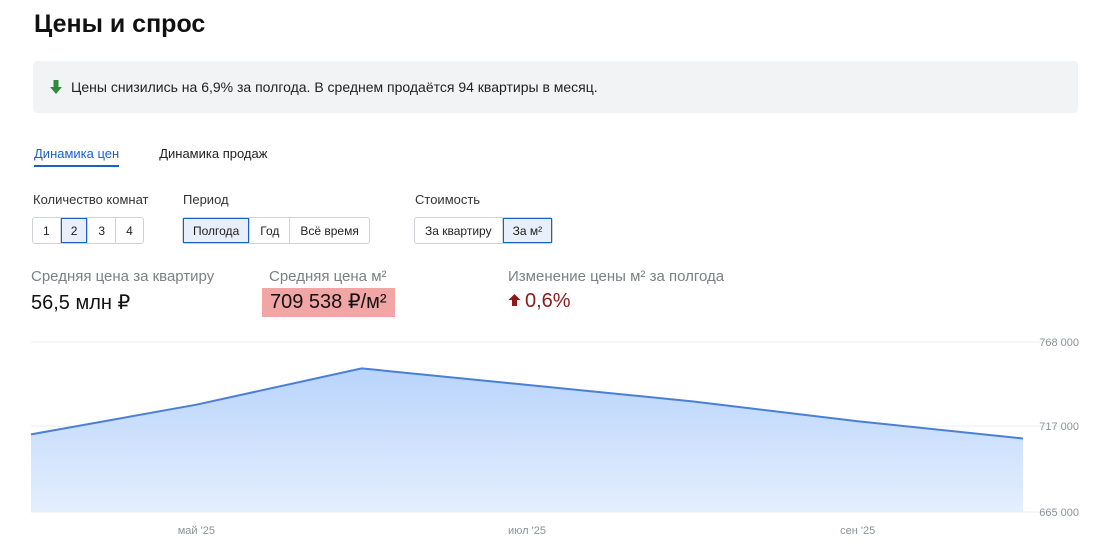 This screenshot has width=1114, height=555. Describe the element at coordinates (206, 199) in the screenshot. I see `period-filter-label: Период` at that location.